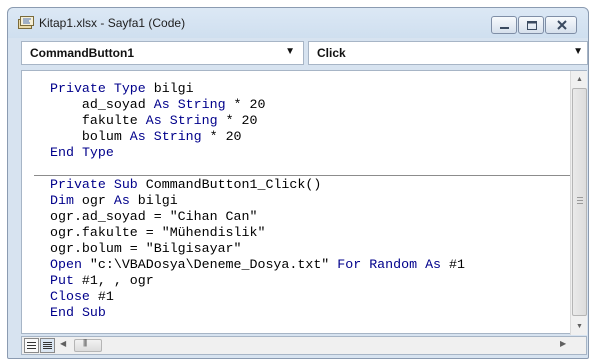 Image resolution: width=596 pixels, height=364 pixels. I want to click on maximize-button, so click(531, 25).